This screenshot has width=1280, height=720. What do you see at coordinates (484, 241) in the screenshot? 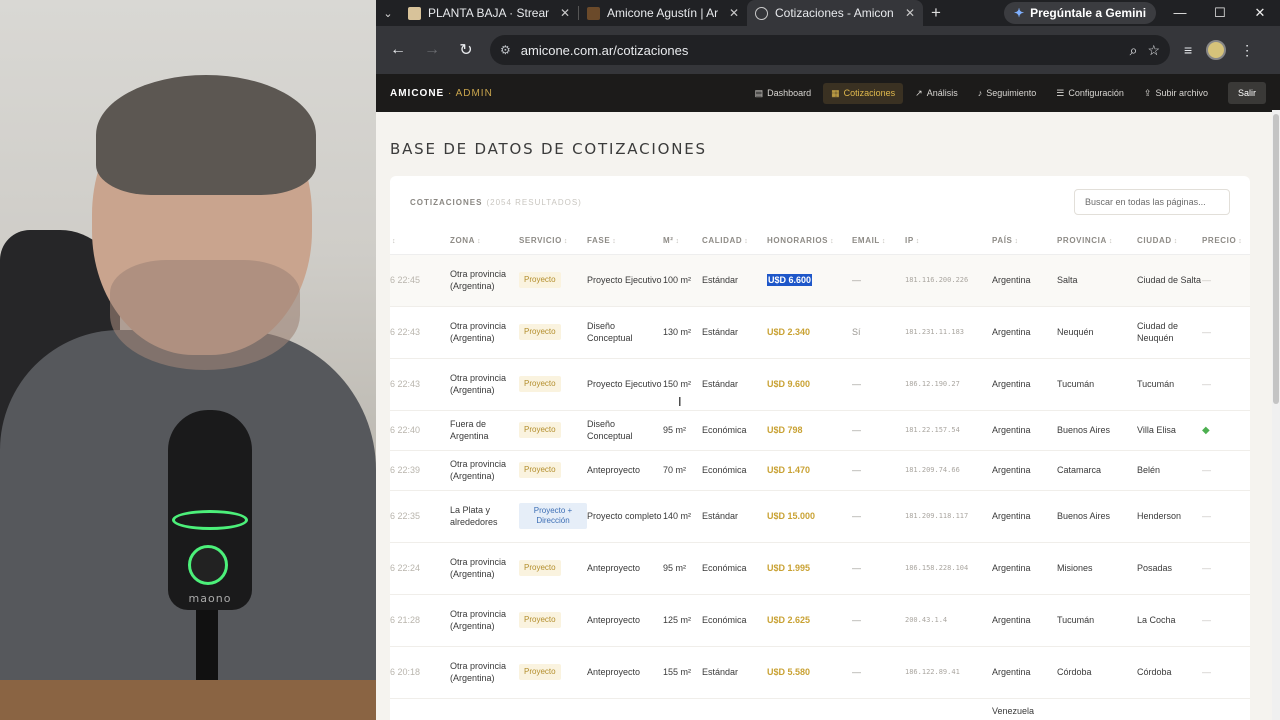
I see `column-header-zona: ZONA ↕` at bounding box center [484, 241].